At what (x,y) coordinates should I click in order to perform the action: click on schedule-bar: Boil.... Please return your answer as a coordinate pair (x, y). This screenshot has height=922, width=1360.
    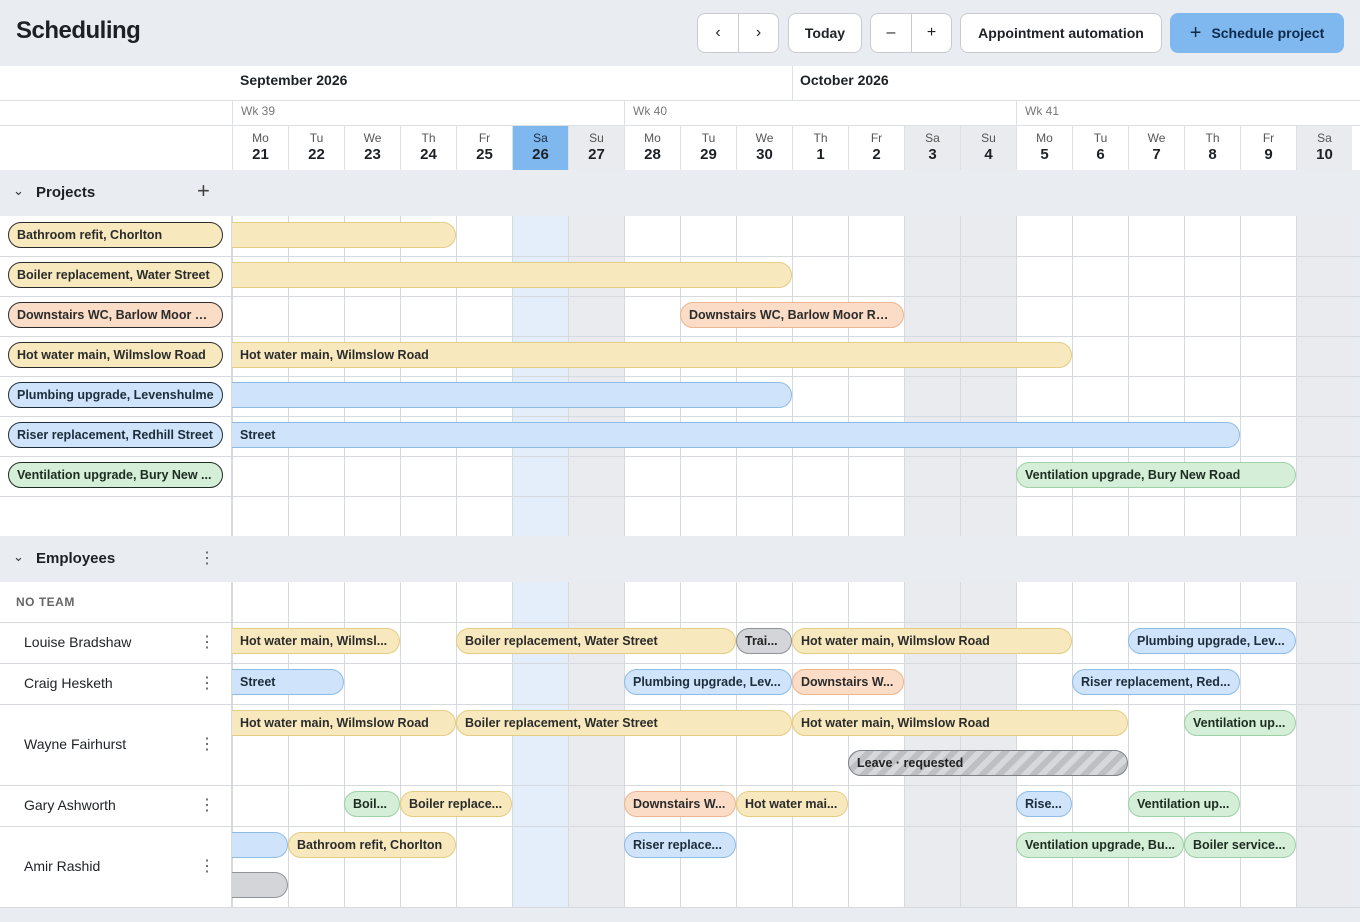
    Looking at the image, I should click on (372, 804).